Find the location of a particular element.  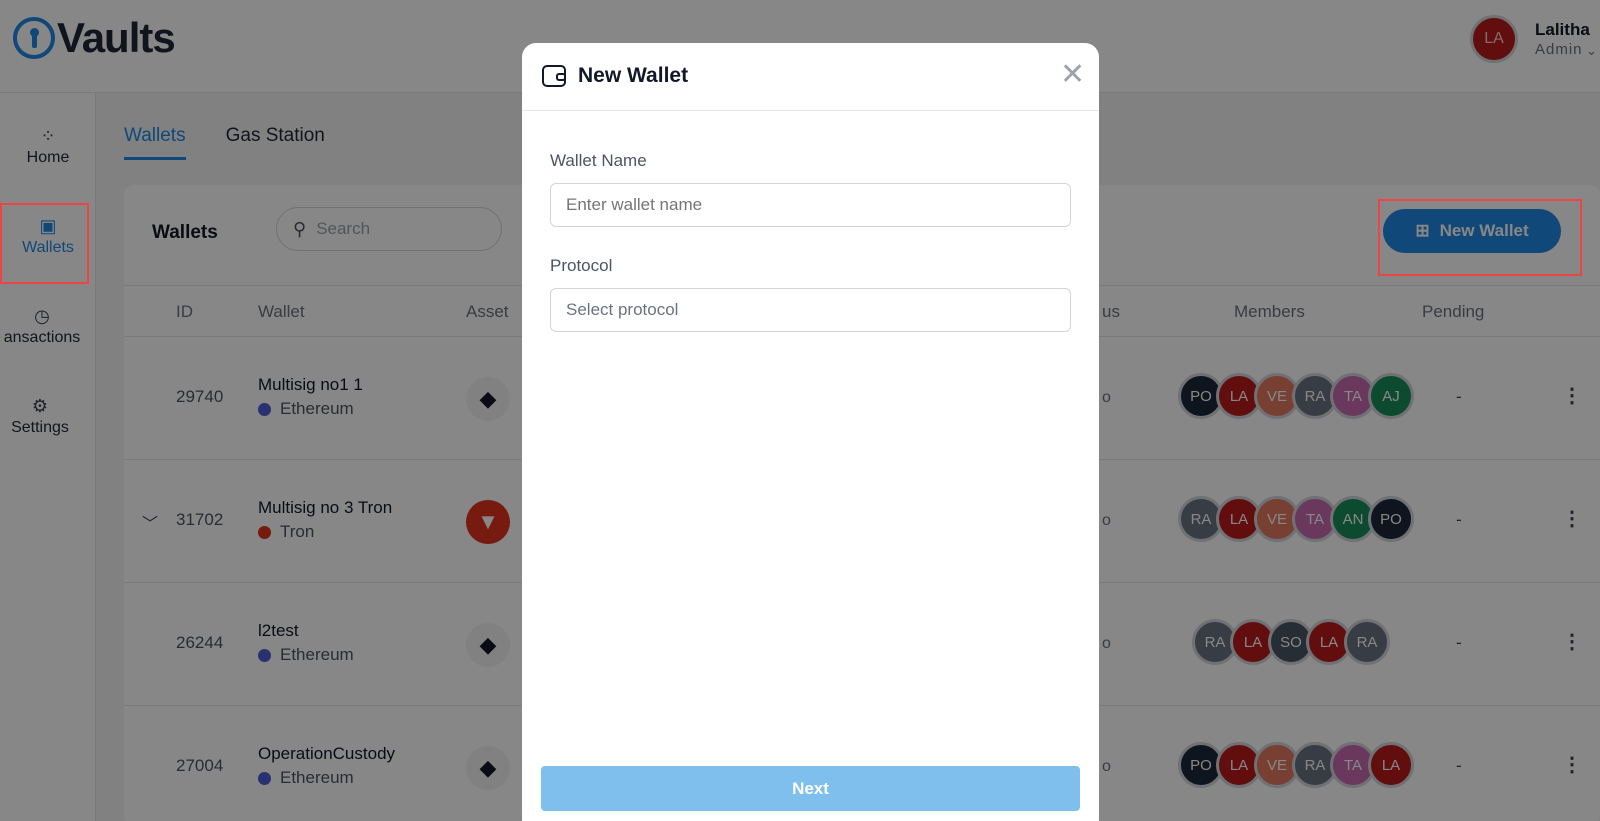

highlight-box-new-wallet is located at coordinates (1480, 237).